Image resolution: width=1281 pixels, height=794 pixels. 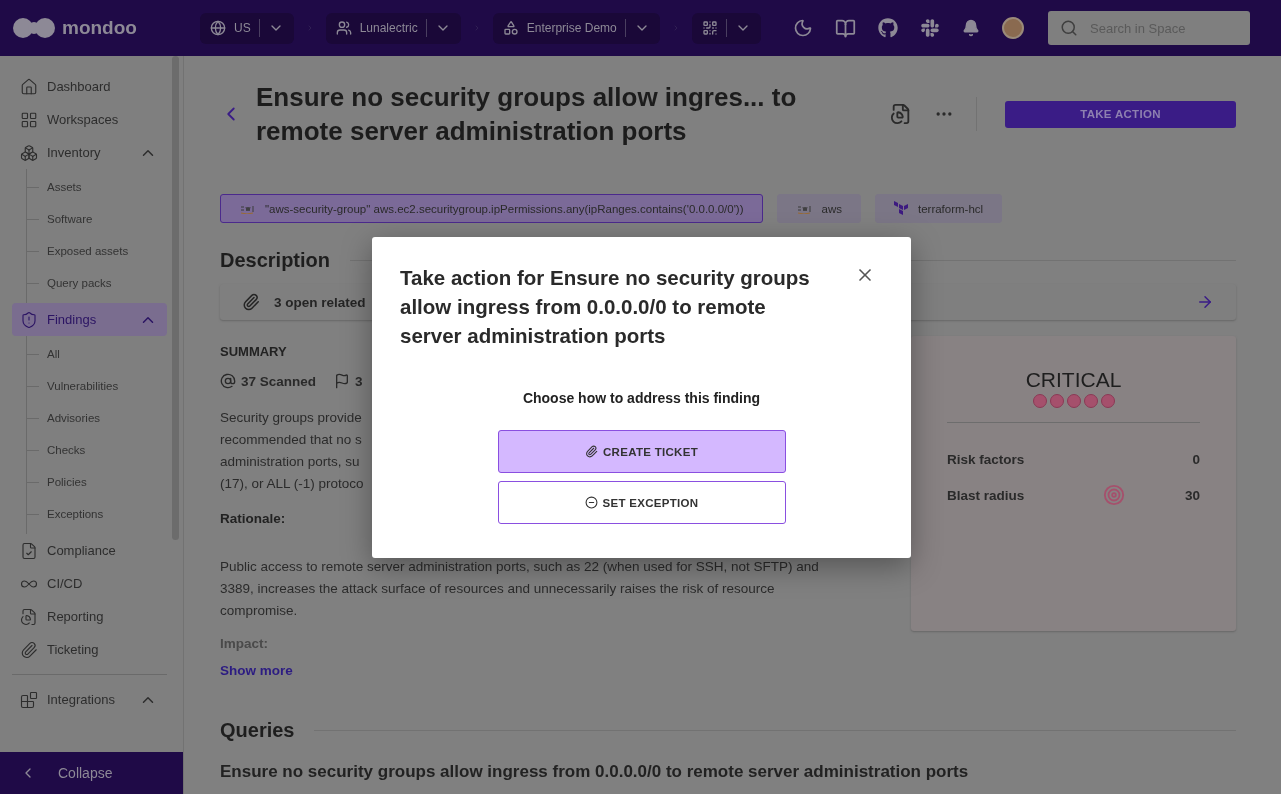 I want to click on severity-label: CRITICAL, so click(x=1073, y=380).